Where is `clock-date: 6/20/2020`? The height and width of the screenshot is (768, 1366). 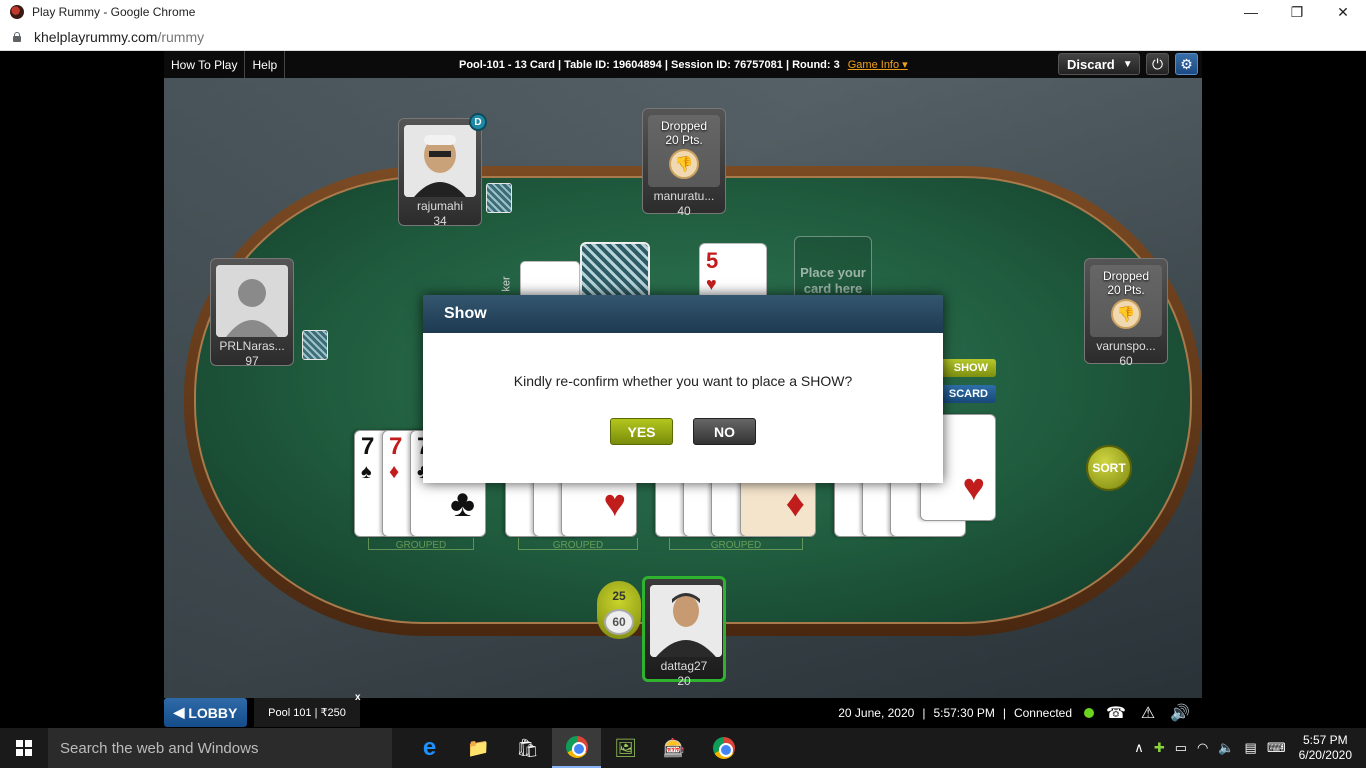
clock-date: 6/20/2020 is located at coordinates (1325, 755).